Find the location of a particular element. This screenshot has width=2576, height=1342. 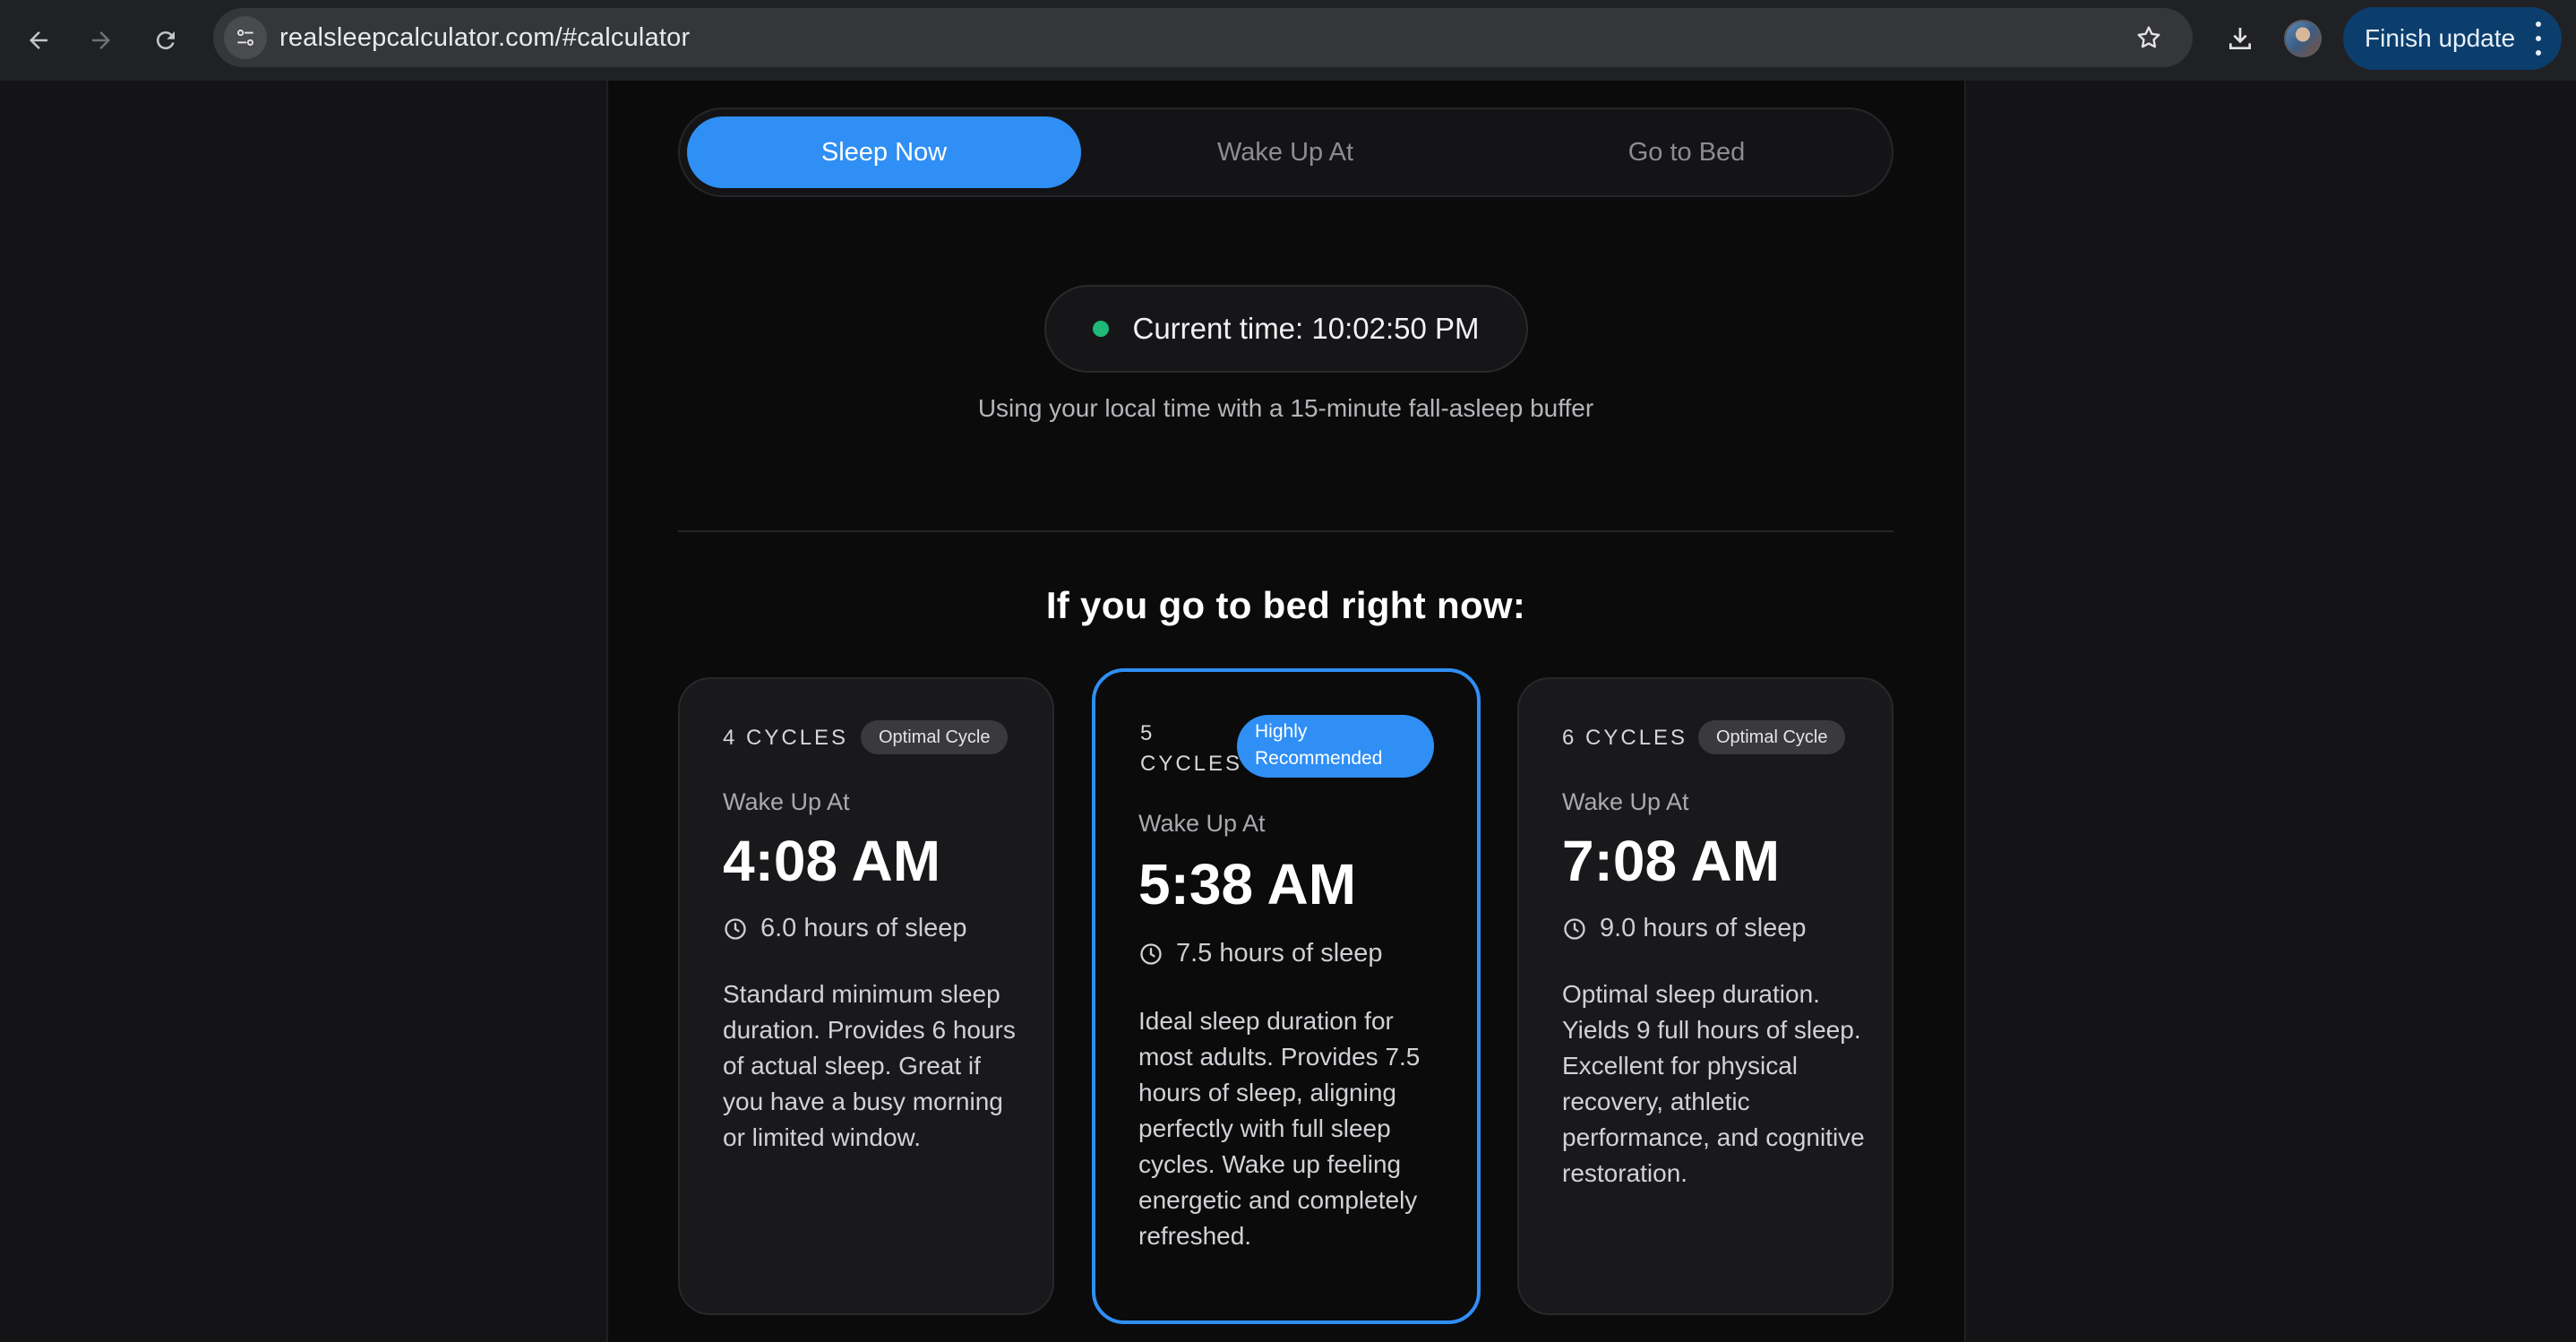

cycle-count: 6 CYCLES is located at coordinates (1625, 738).